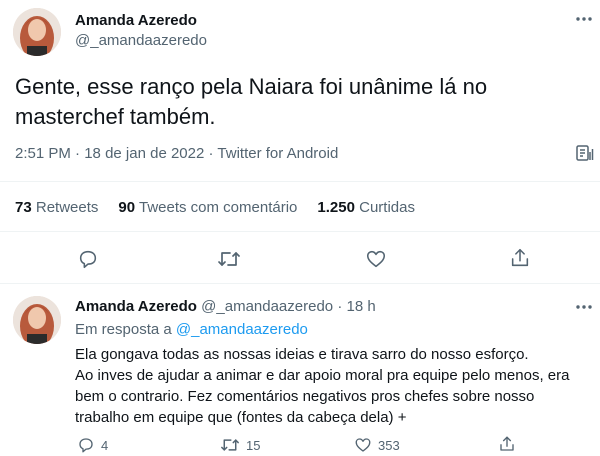  What do you see at coordinates (253, 445) in the screenshot?
I see `retweet-count: 15` at bounding box center [253, 445].